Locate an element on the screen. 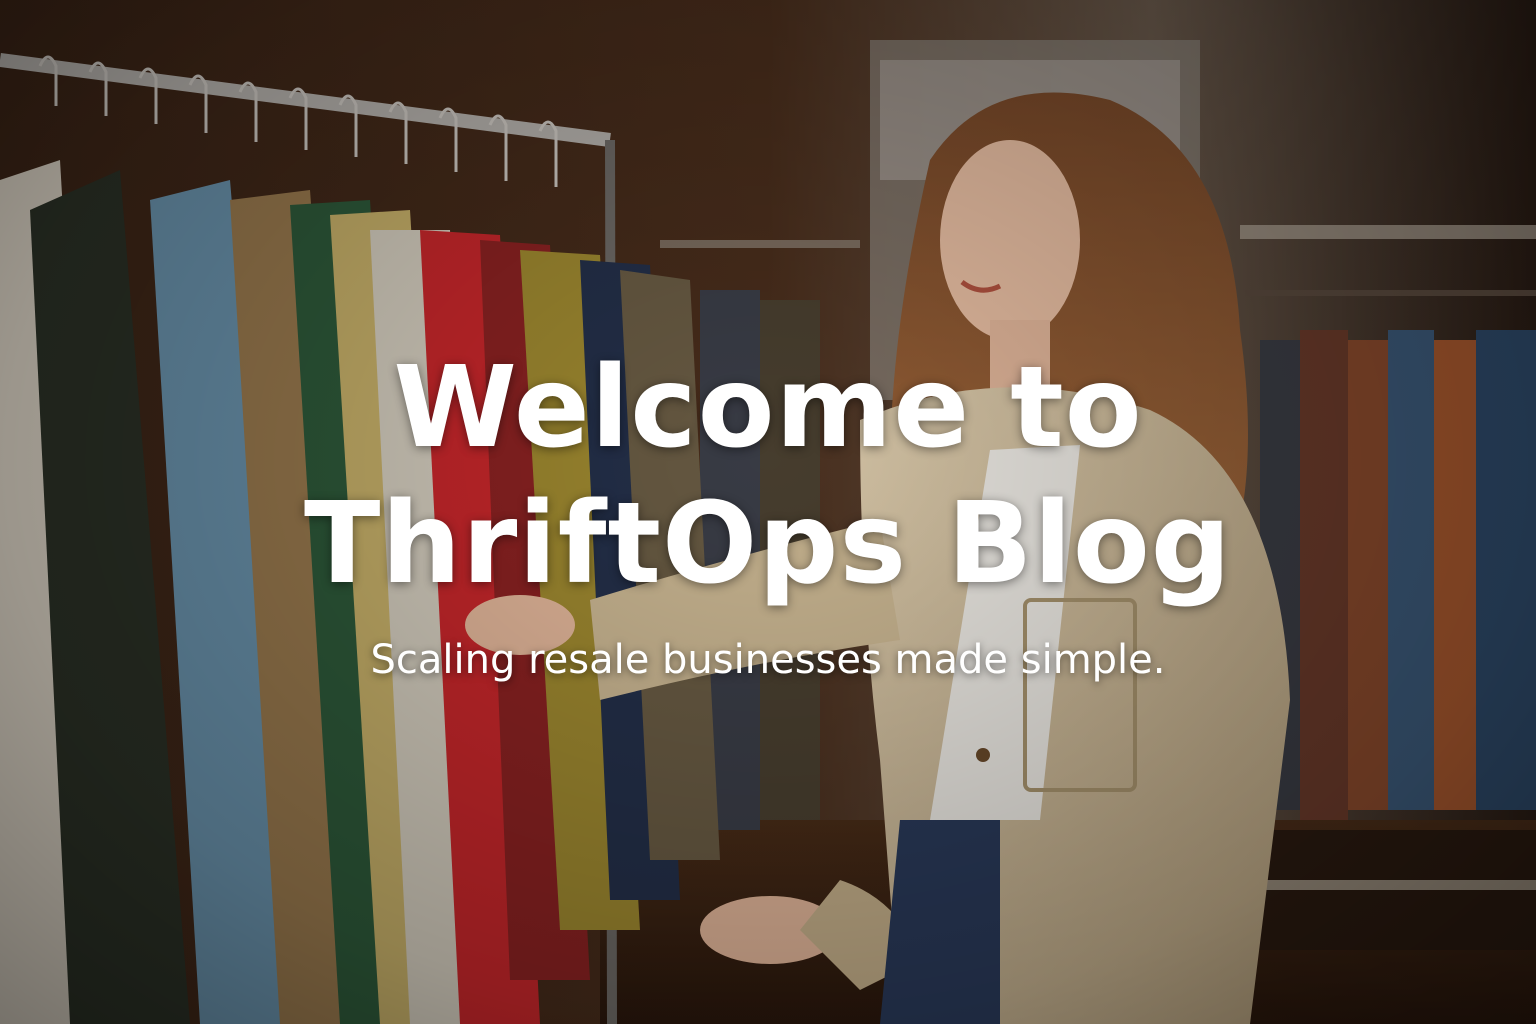 This screenshot has width=1536, height=1024. hero-title-line-1: Welcome to is located at coordinates (768, 408).